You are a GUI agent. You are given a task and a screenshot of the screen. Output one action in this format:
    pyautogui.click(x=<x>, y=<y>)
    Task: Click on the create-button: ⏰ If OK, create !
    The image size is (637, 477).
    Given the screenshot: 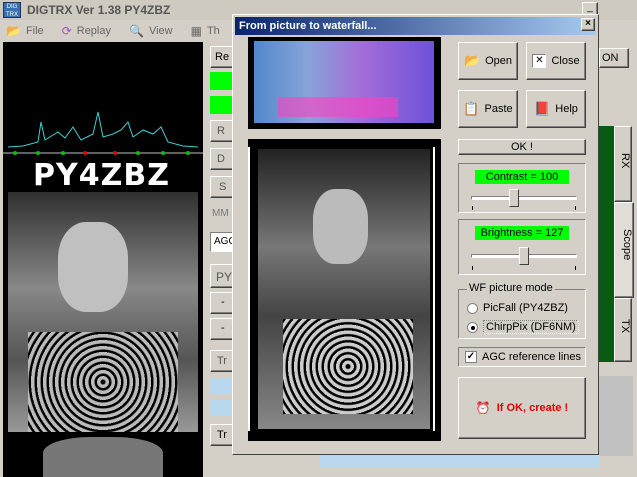 What is the action you would take?
    pyautogui.click(x=522, y=408)
    